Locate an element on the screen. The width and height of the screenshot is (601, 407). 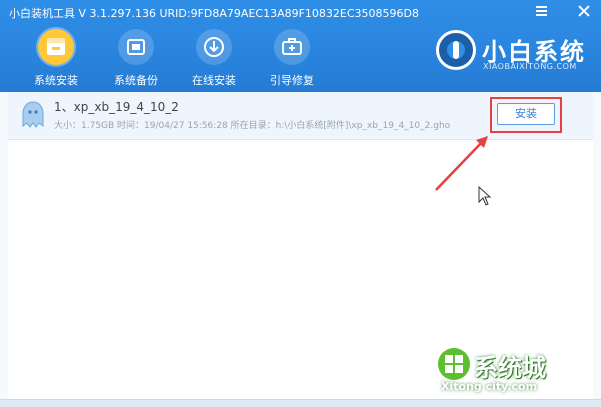
tab-label: 系统备份 is located at coordinates (136, 80).